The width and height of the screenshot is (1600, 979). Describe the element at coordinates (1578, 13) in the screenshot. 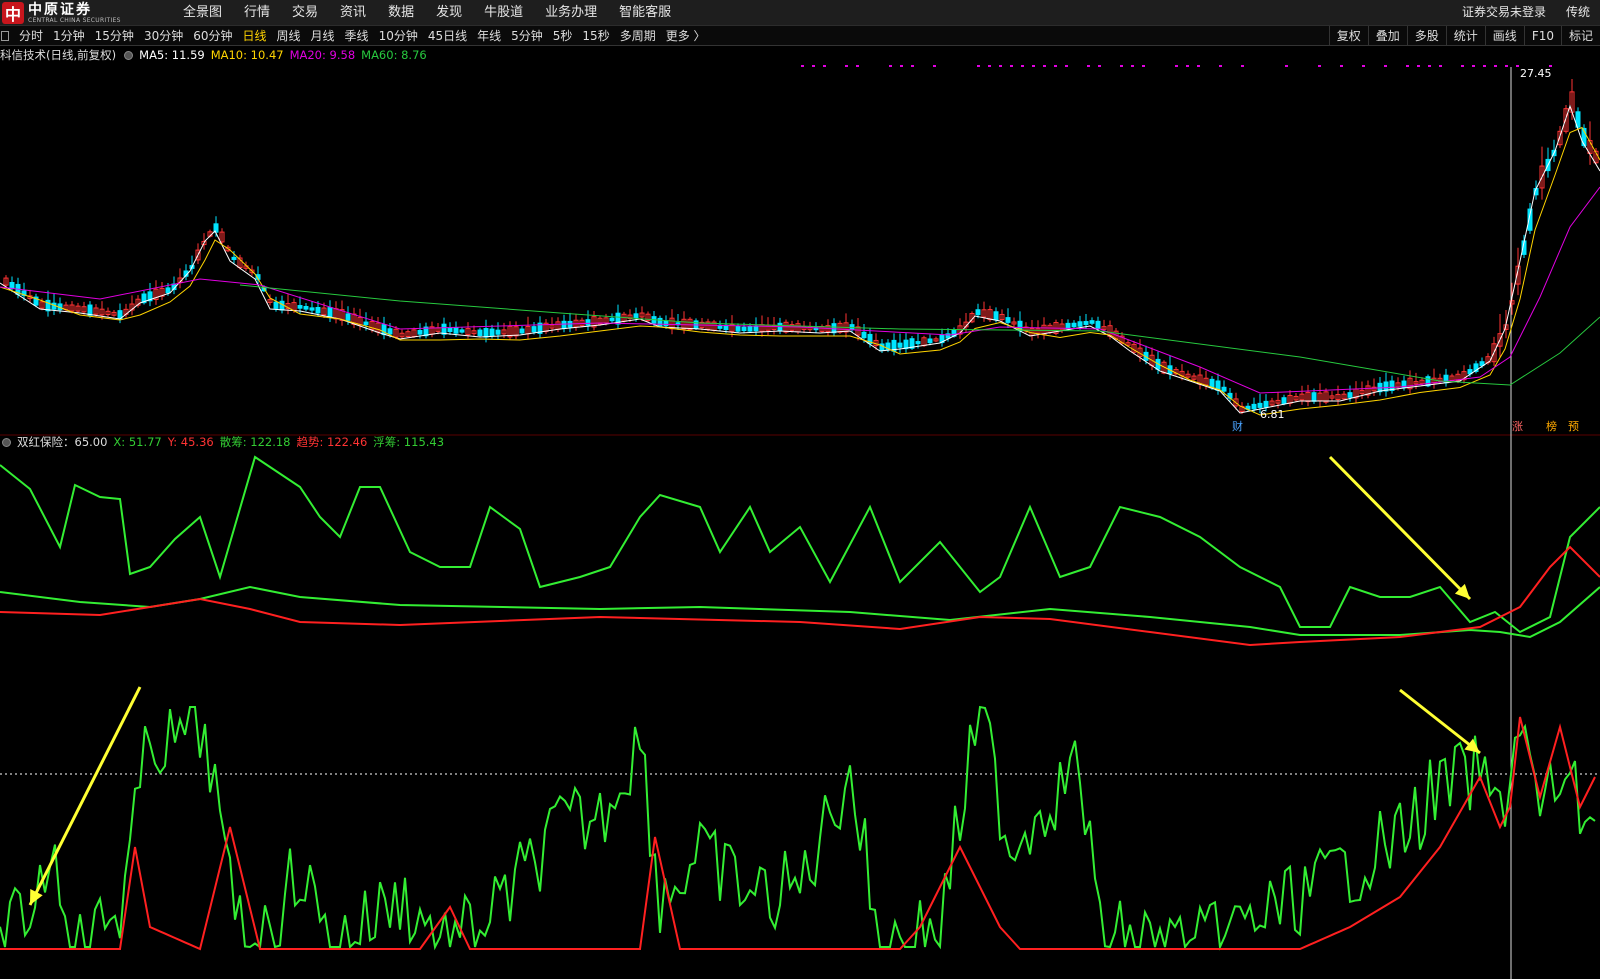

I see `mode-link: 传统` at that location.